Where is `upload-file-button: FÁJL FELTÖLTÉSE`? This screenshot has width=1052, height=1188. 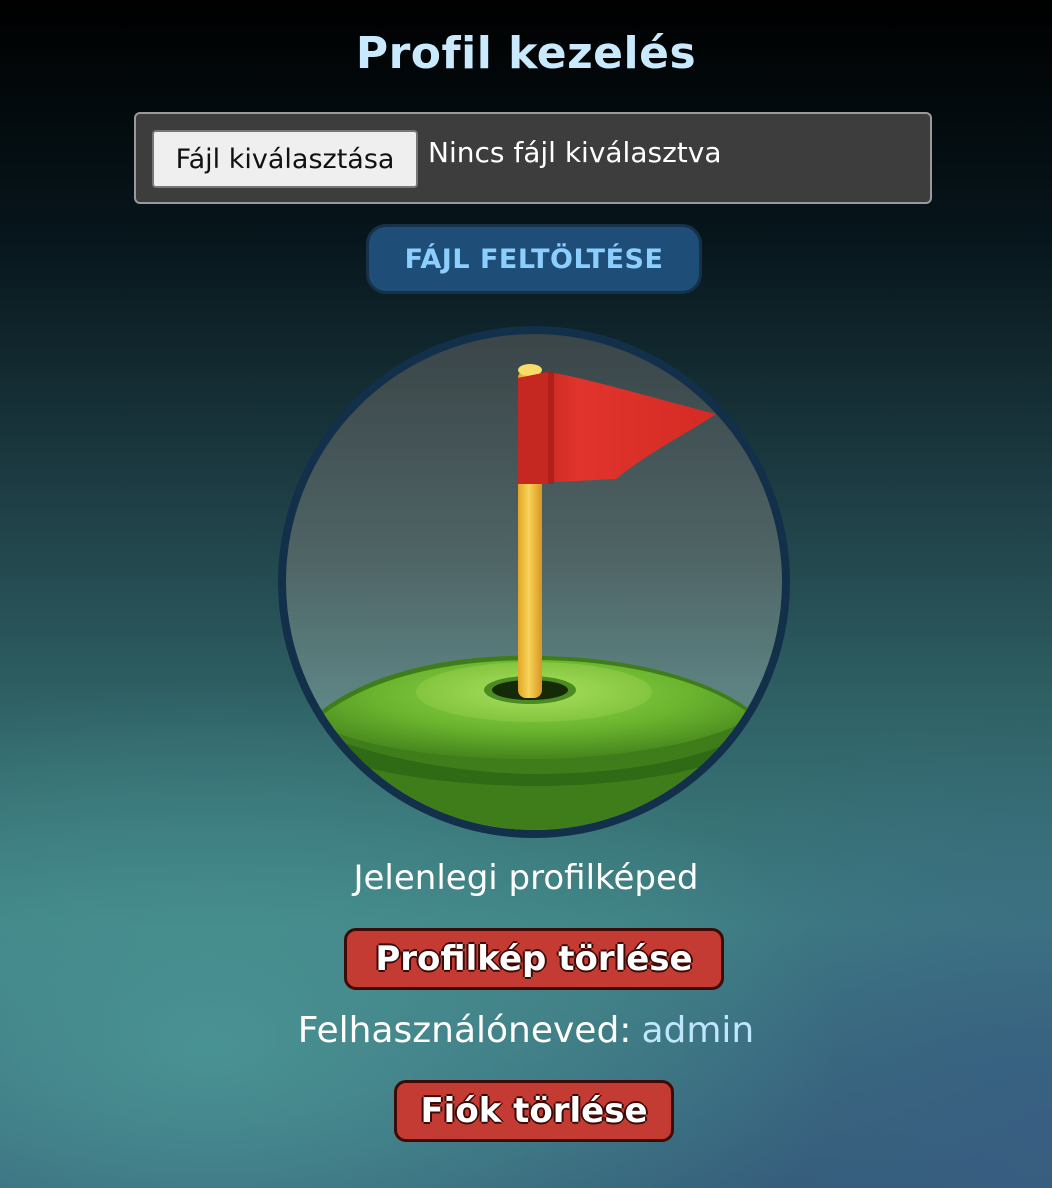
upload-file-button: FÁJL FELTÖLTÉSE is located at coordinates (534, 259).